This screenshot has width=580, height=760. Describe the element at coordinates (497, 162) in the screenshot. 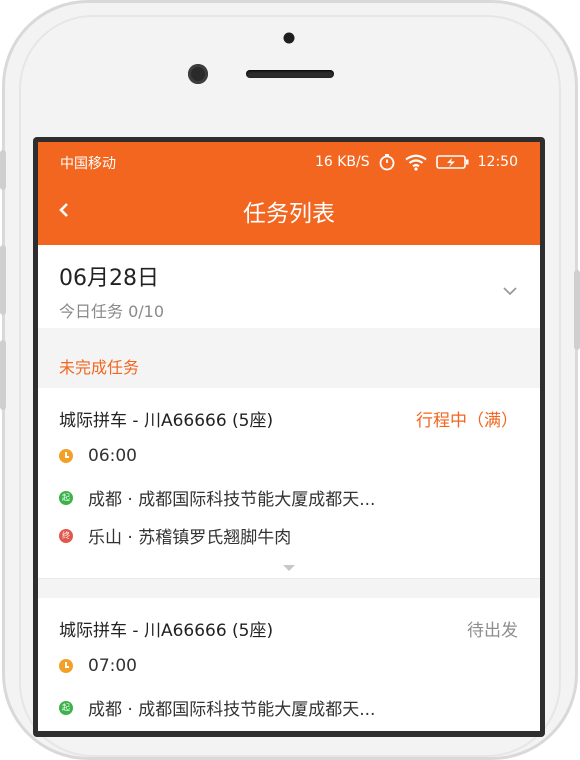

I see `clock-time: 12:50` at that location.